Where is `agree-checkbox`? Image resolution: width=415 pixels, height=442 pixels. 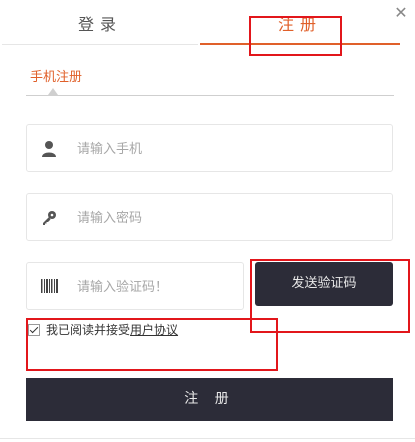
agree-checkbox is located at coordinates (34, 329).